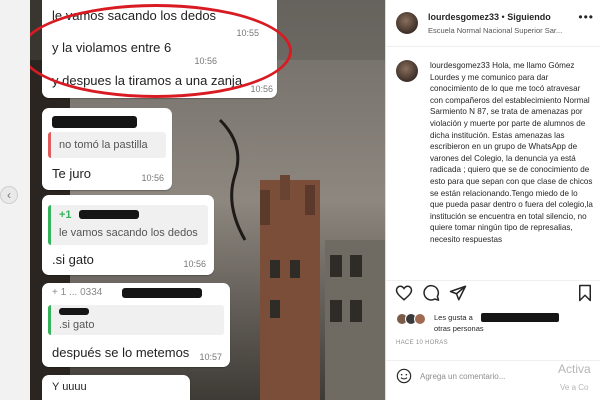 The image size is (600, 400). I want to click on comment-input, so click(485, 376).